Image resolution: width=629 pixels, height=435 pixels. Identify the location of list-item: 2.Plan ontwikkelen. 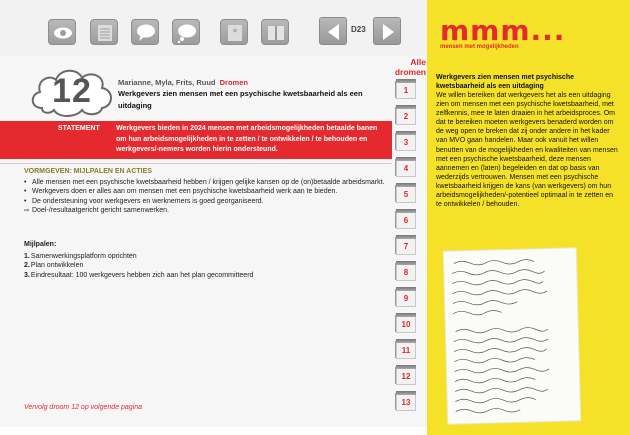
(54, 266).